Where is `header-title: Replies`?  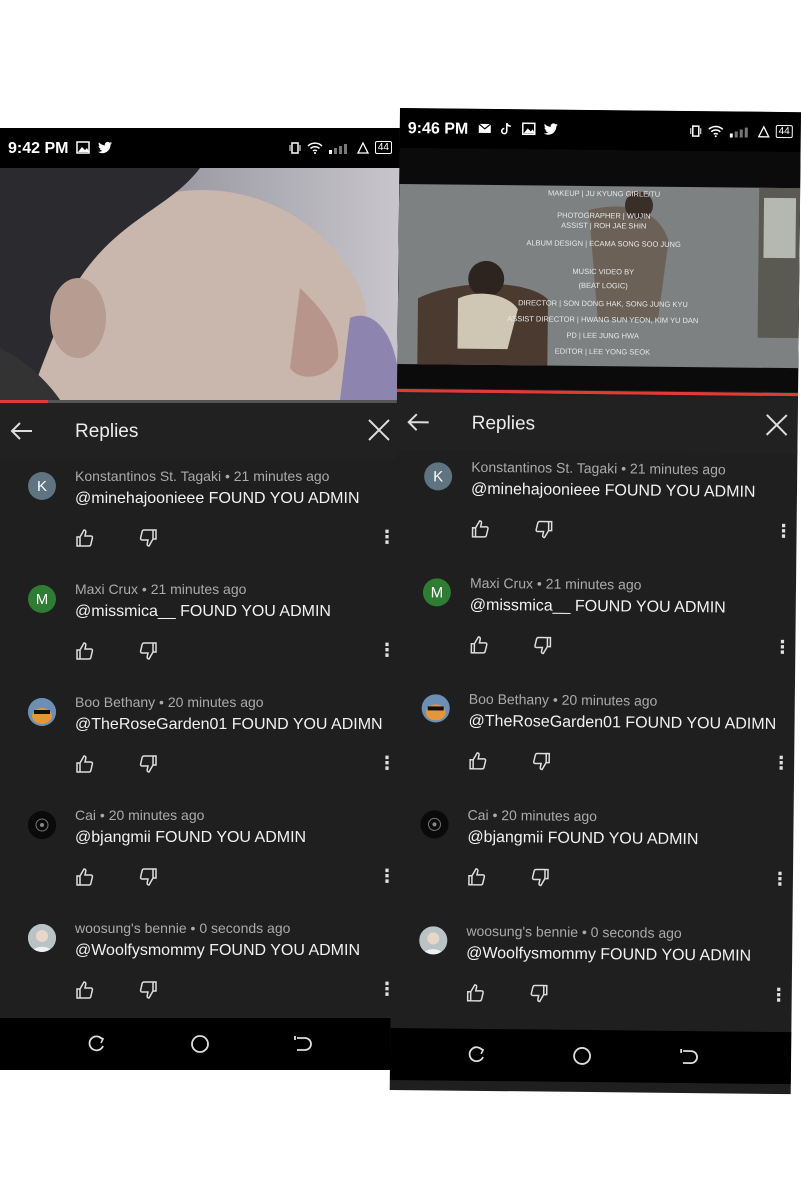 header-title: Replies is located at coordinates (503, 423).